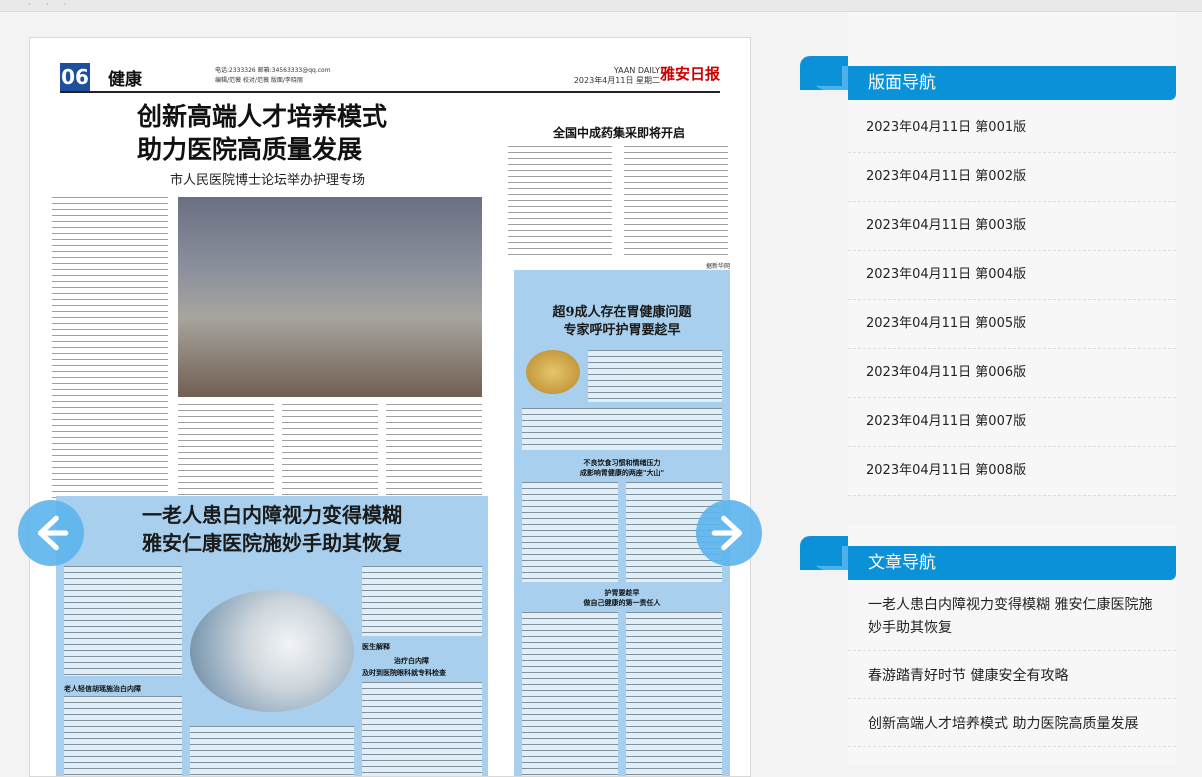  What do you see at coordinates (411, 661) in the screenshot?
I see `article-subhead: 治疗白内障` at bounding box center [411, 661].